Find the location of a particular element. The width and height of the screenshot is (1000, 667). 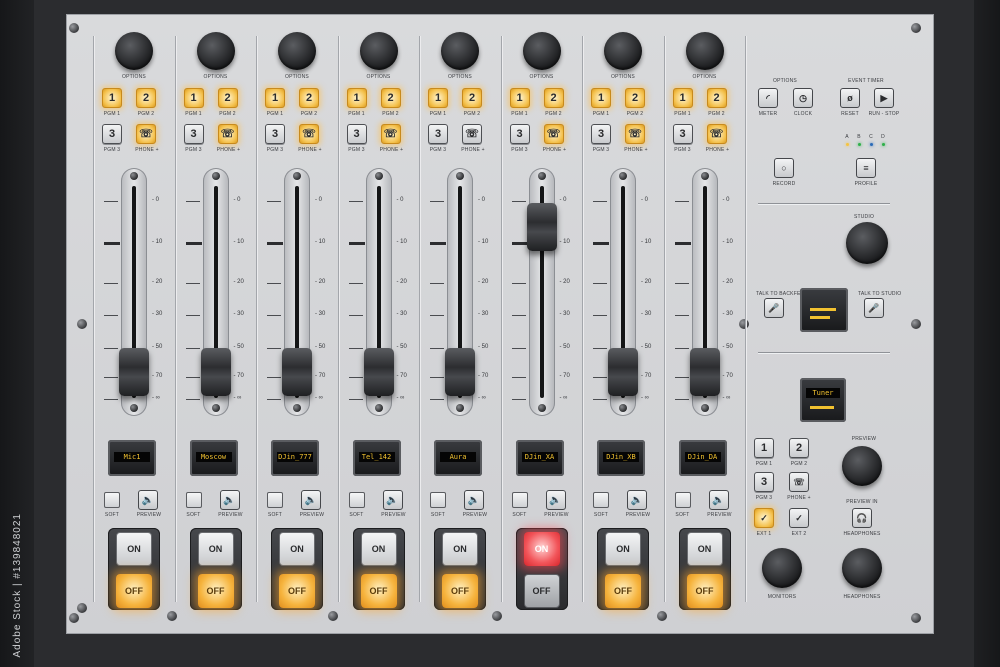

meter-button: ◜ is located at coordinates (768, 98).